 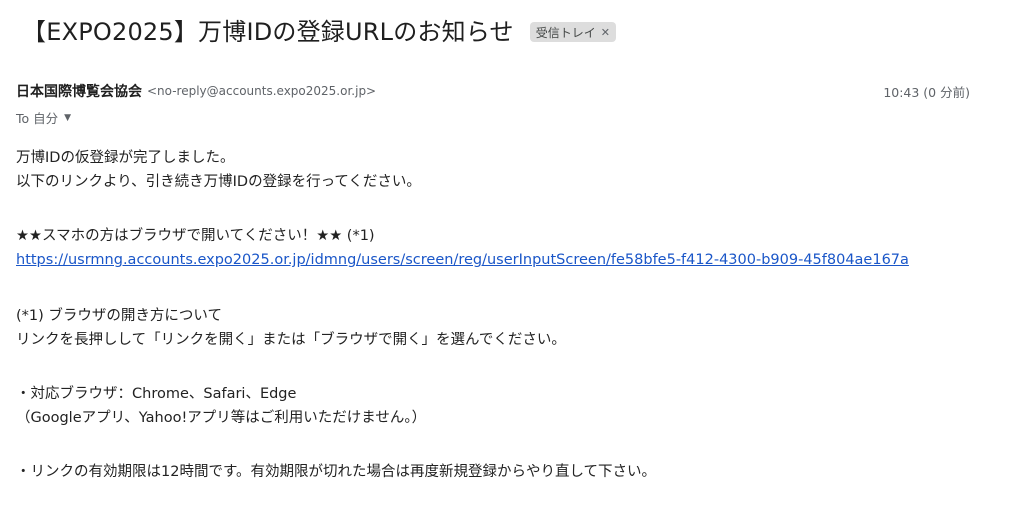 I want to click on body-line: 万博IDの仮登録が完了しました。, so click(x=125, y=158).